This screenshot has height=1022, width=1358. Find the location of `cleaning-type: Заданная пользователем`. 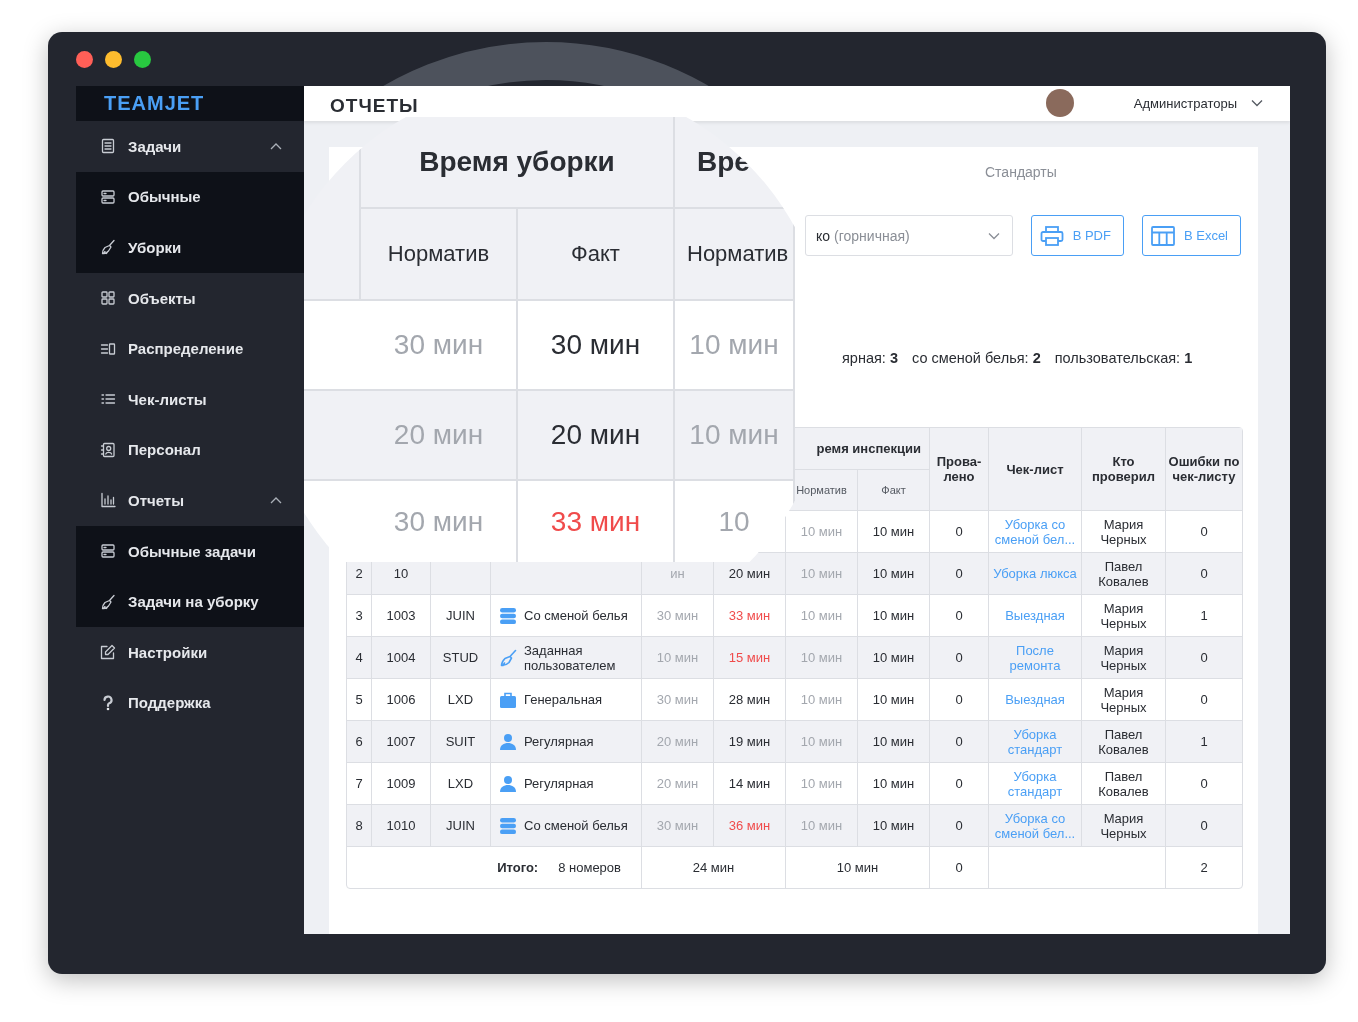

cleaning-type: Заданная пользователем is located at coordinates (570, 657).